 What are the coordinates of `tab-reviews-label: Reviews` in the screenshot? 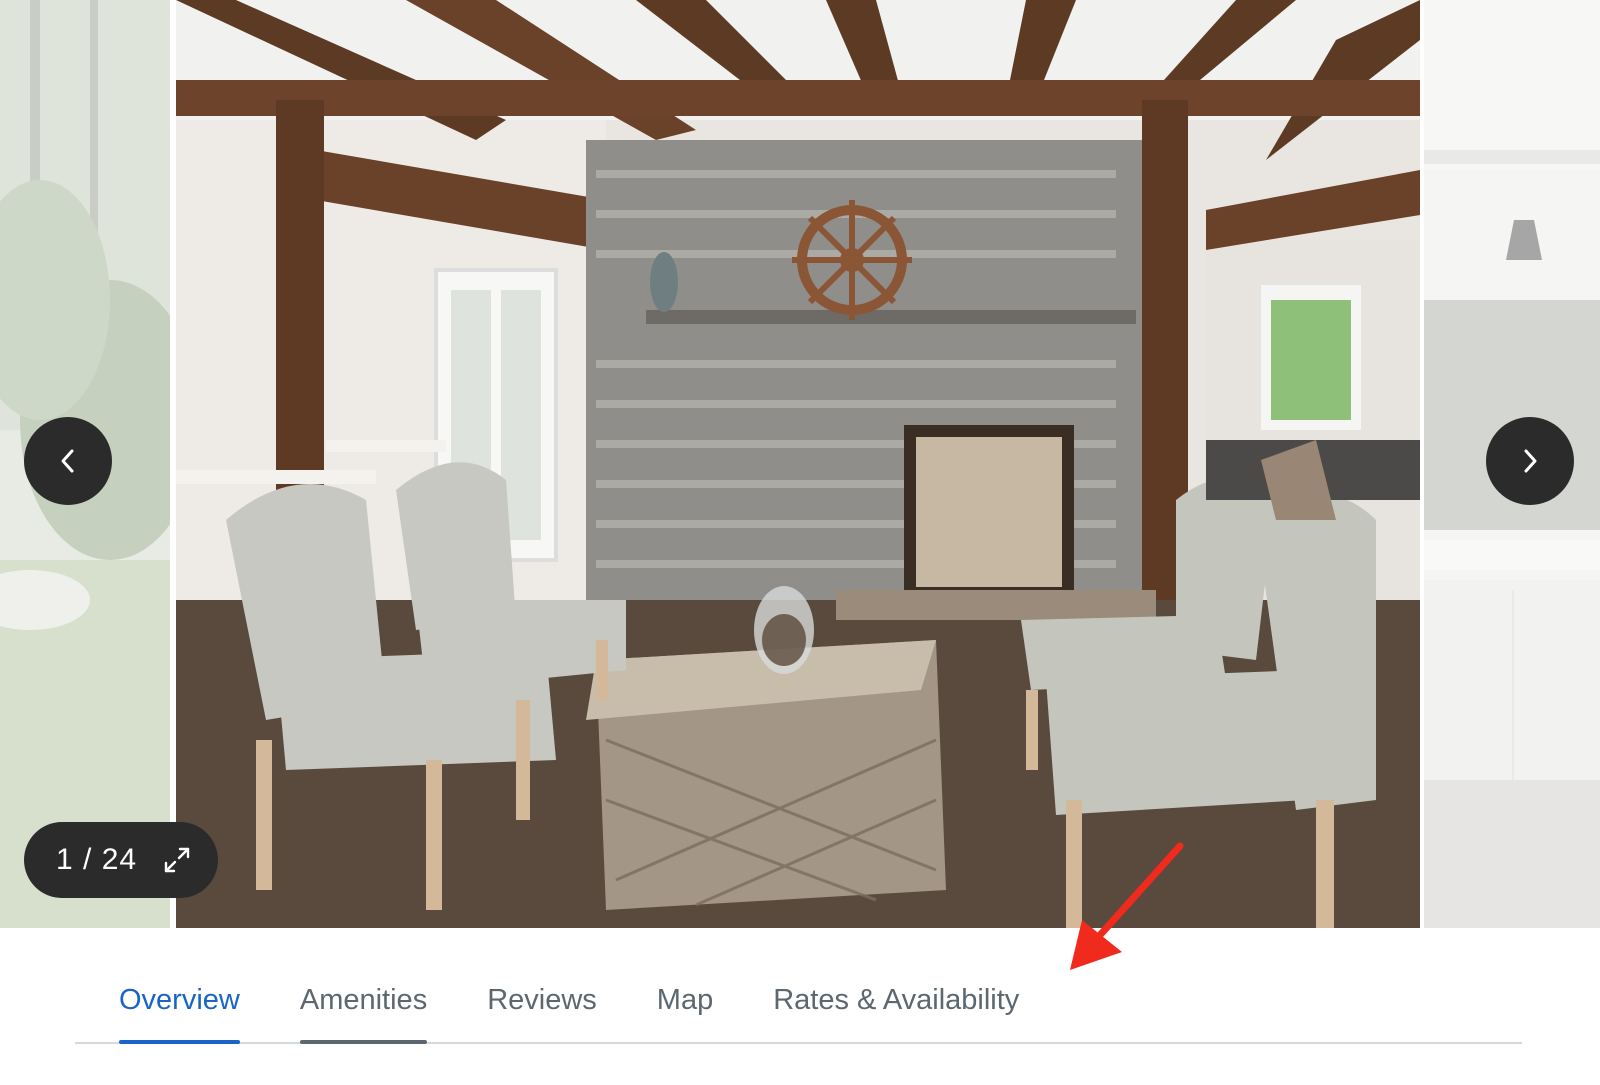 It's located at (542, 1000).